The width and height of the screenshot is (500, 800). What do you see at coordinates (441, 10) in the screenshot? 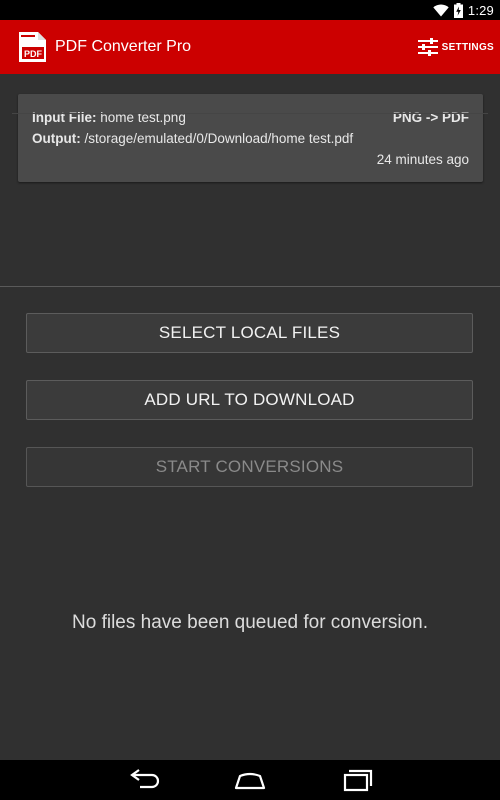
I see `wifi-icon` at bounding box center [441, 10].